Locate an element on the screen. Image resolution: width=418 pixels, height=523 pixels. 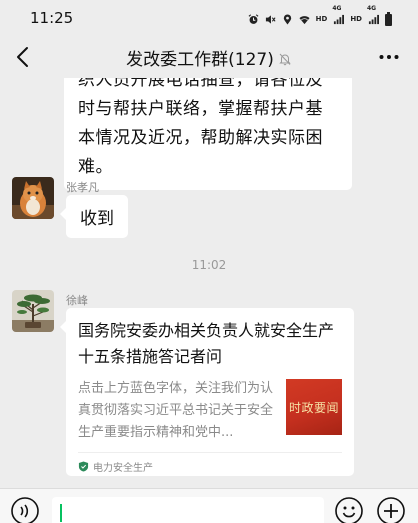
cat-avatar-icon is located at coordinates (33, 198).